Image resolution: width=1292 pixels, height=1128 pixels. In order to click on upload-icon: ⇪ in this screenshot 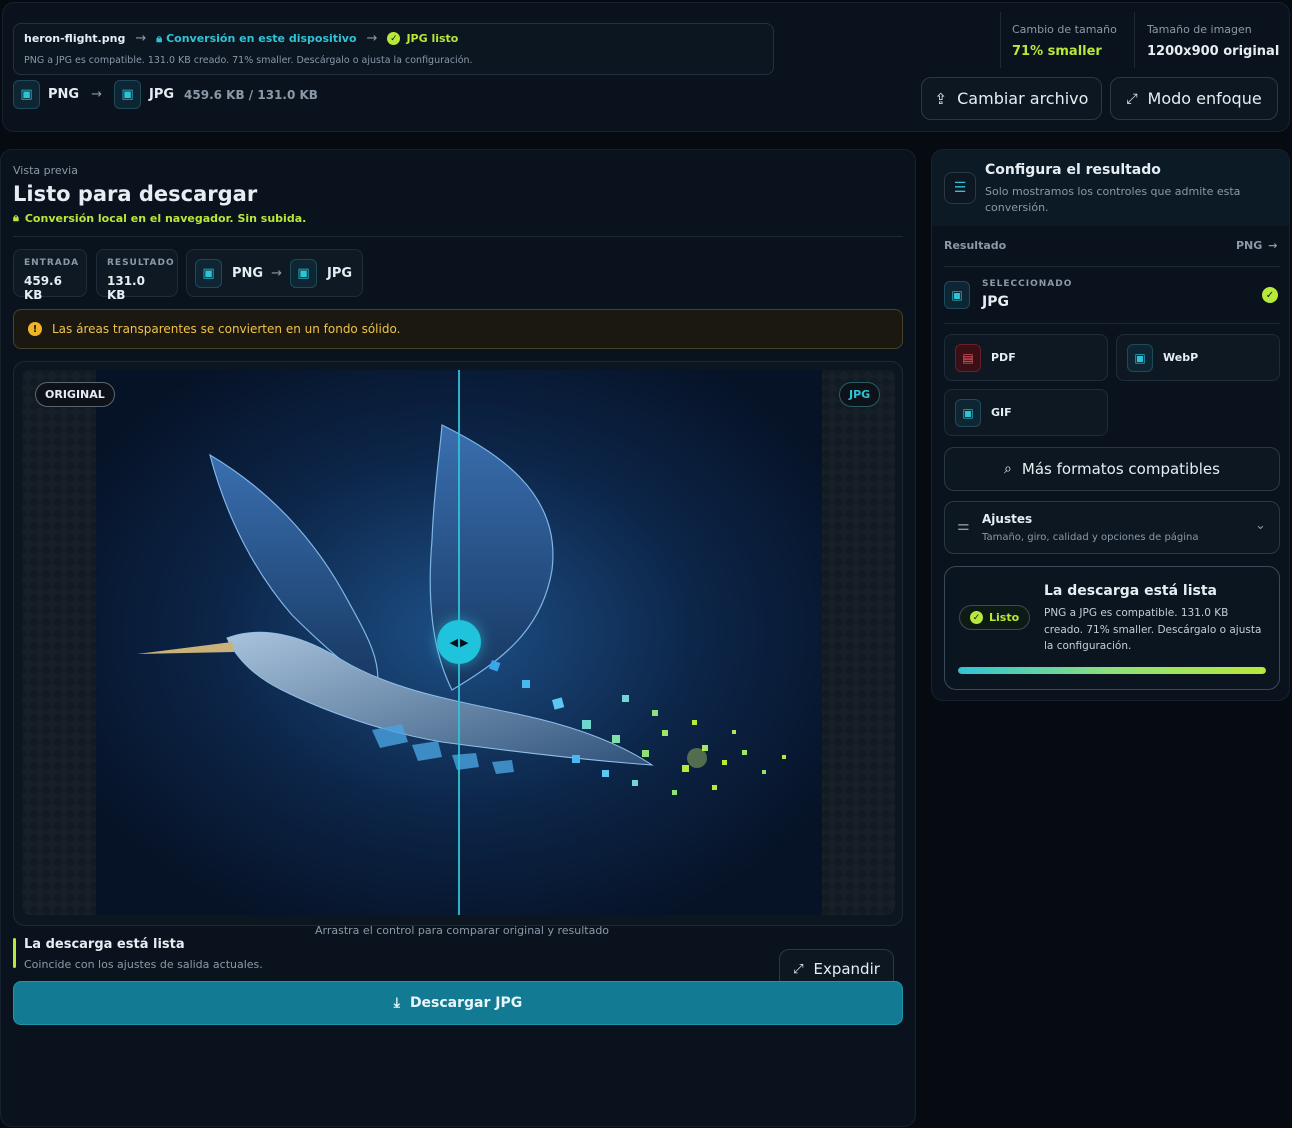, I will do `click(941, 98)`.